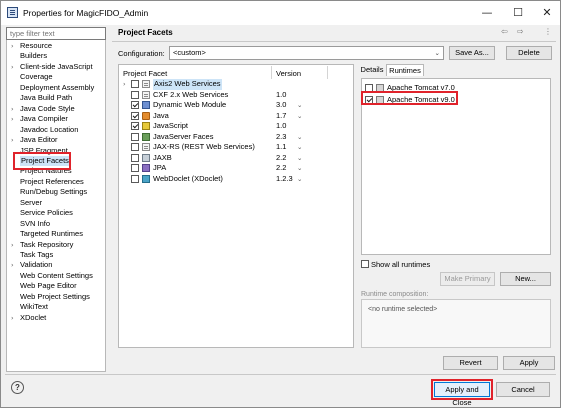 The image size is (561, 408). Describe the element at coordinates (281, 147) in the screenshot. I see `facet-version: 1.1` at that location.